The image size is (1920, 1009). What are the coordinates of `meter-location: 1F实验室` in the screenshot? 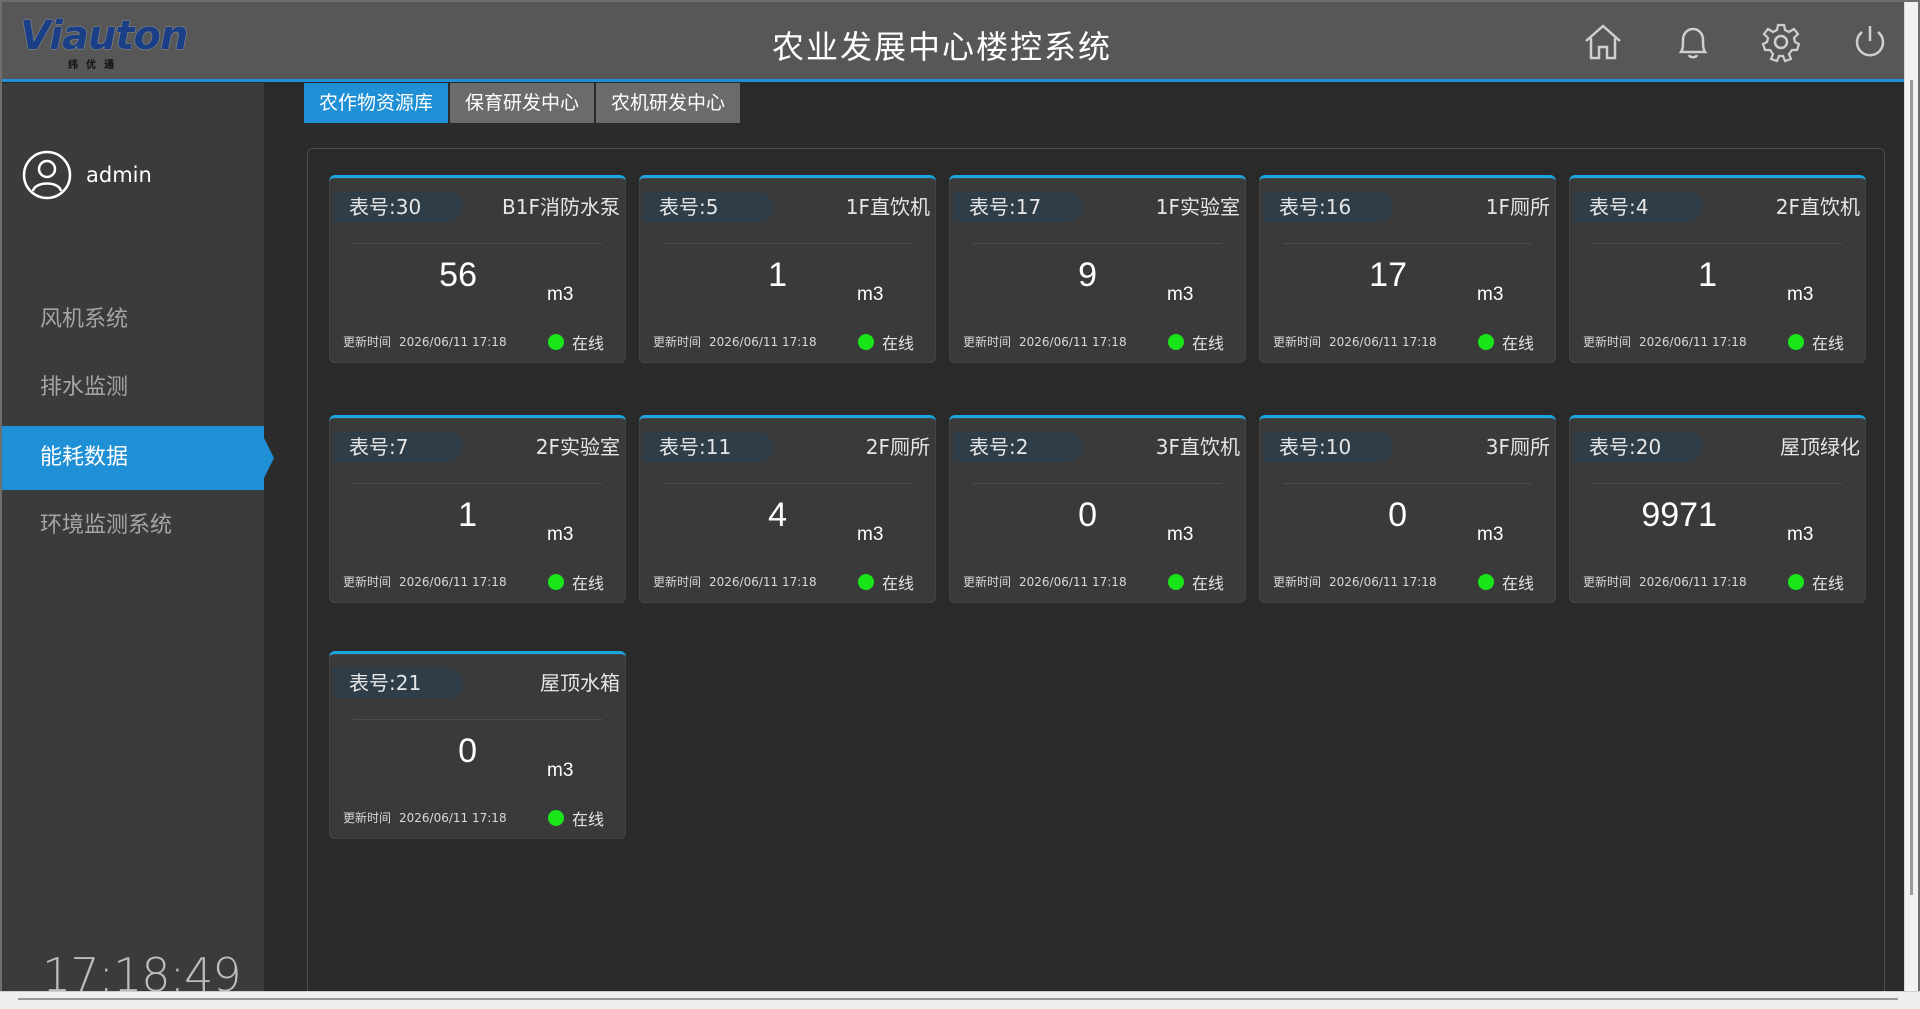 It's located at (1197, 207).